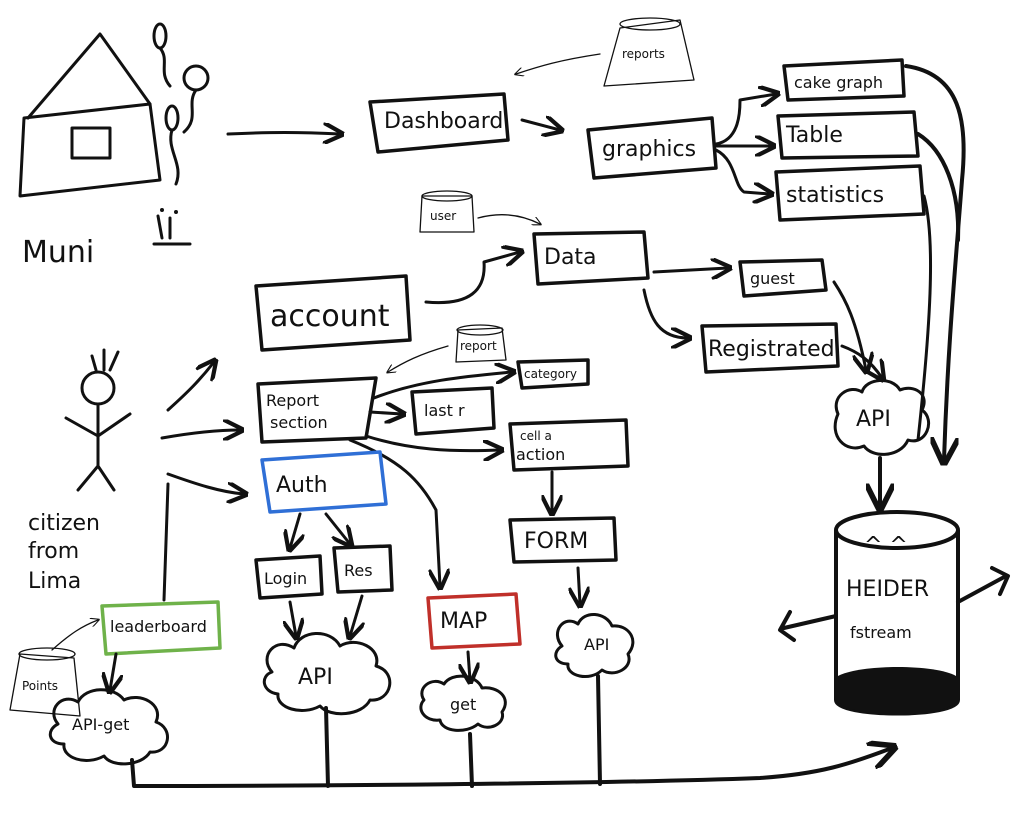  I want to click on arrow-data-guest, so click(690, 270).